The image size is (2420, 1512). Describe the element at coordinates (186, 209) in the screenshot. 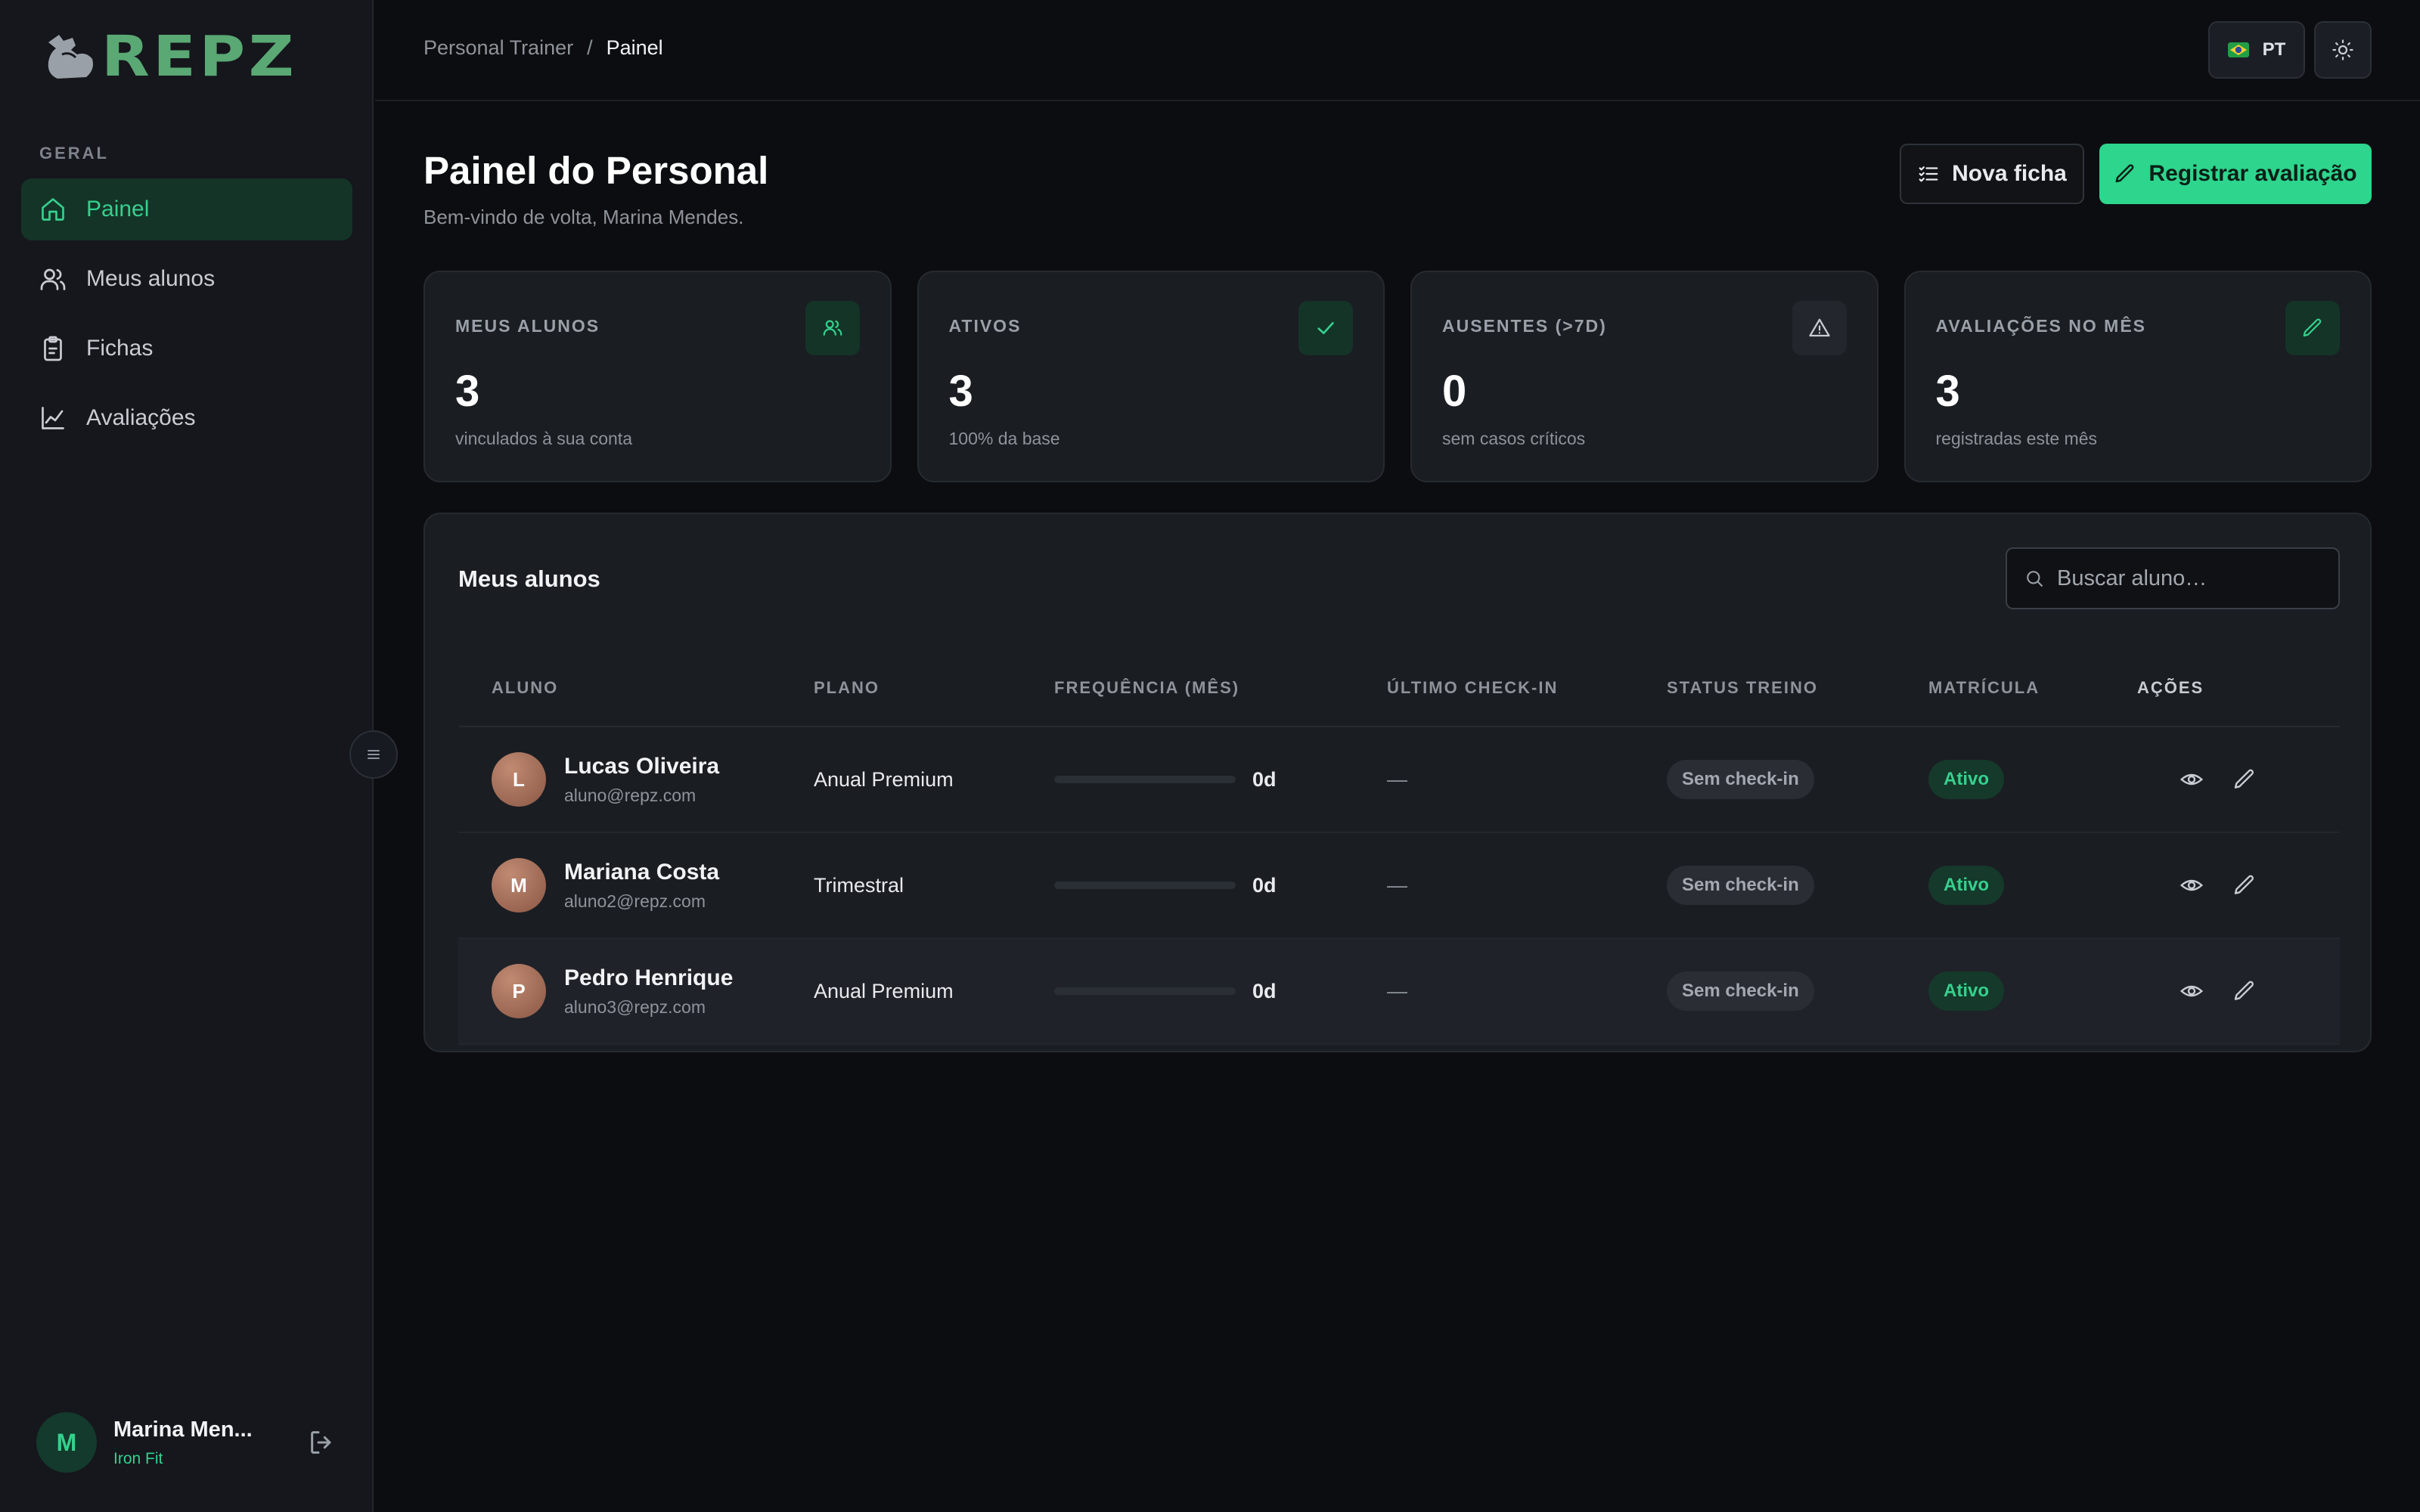

I see `sidebar-item-painel: Painel` at that location.